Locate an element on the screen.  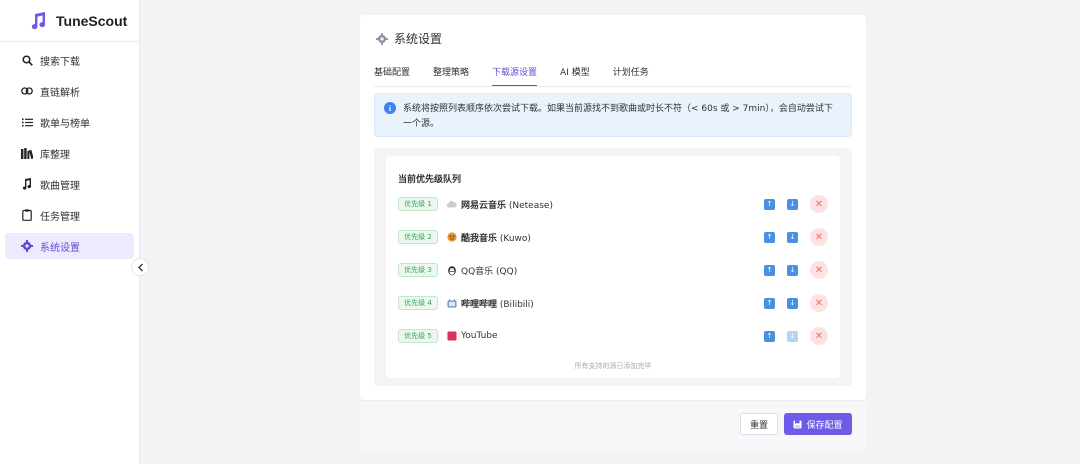
search-icon is located at coordinates (27, 60).